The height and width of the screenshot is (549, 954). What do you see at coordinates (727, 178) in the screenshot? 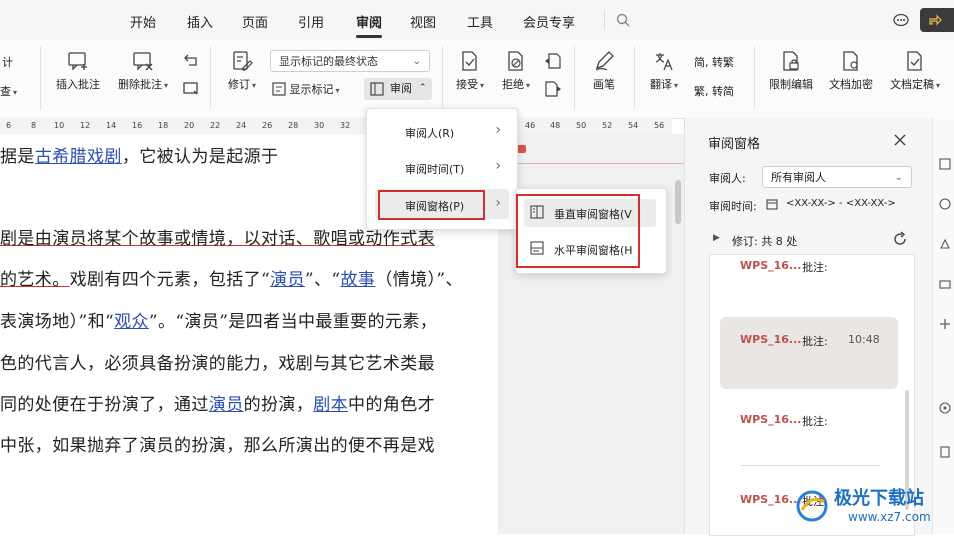
I see `reviewer-label: 审阅人:` at bounding box center [727, 178].